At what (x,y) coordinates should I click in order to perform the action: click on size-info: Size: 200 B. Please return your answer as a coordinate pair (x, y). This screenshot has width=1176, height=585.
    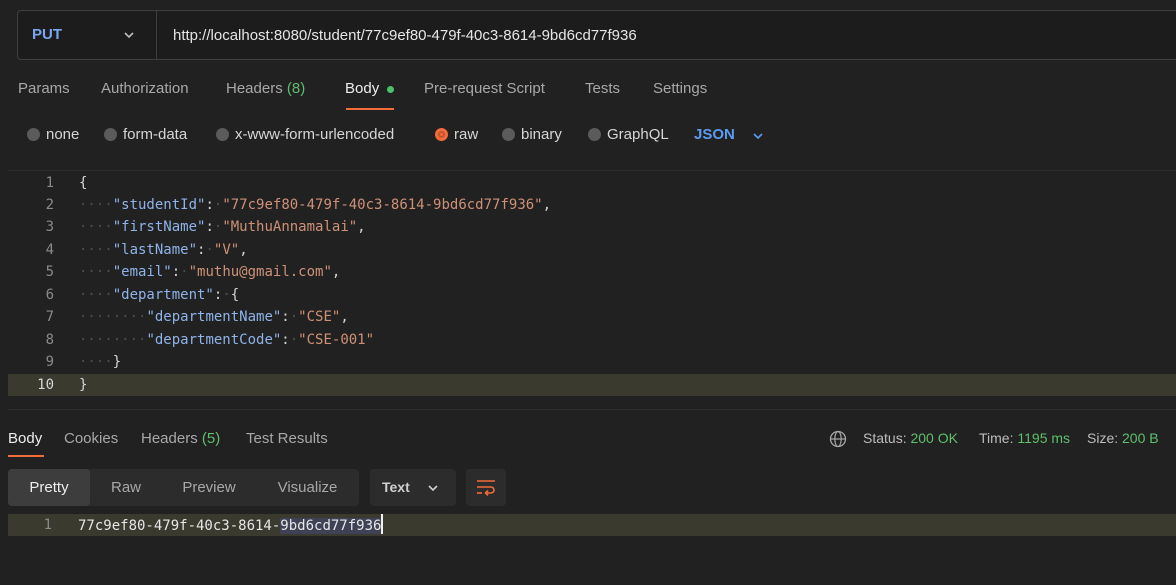
    Looking at the image, I should click on (1123, 438).